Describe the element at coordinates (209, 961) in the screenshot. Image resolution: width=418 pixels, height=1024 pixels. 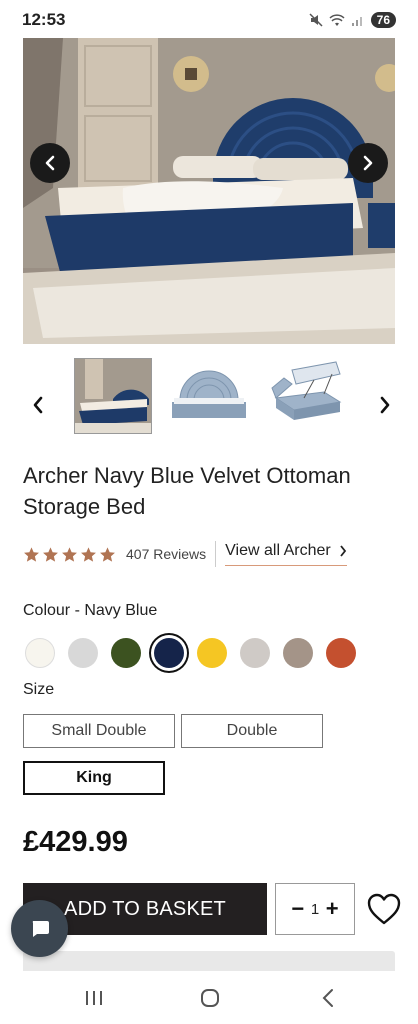
I see `secondary-action-bar` at that location.